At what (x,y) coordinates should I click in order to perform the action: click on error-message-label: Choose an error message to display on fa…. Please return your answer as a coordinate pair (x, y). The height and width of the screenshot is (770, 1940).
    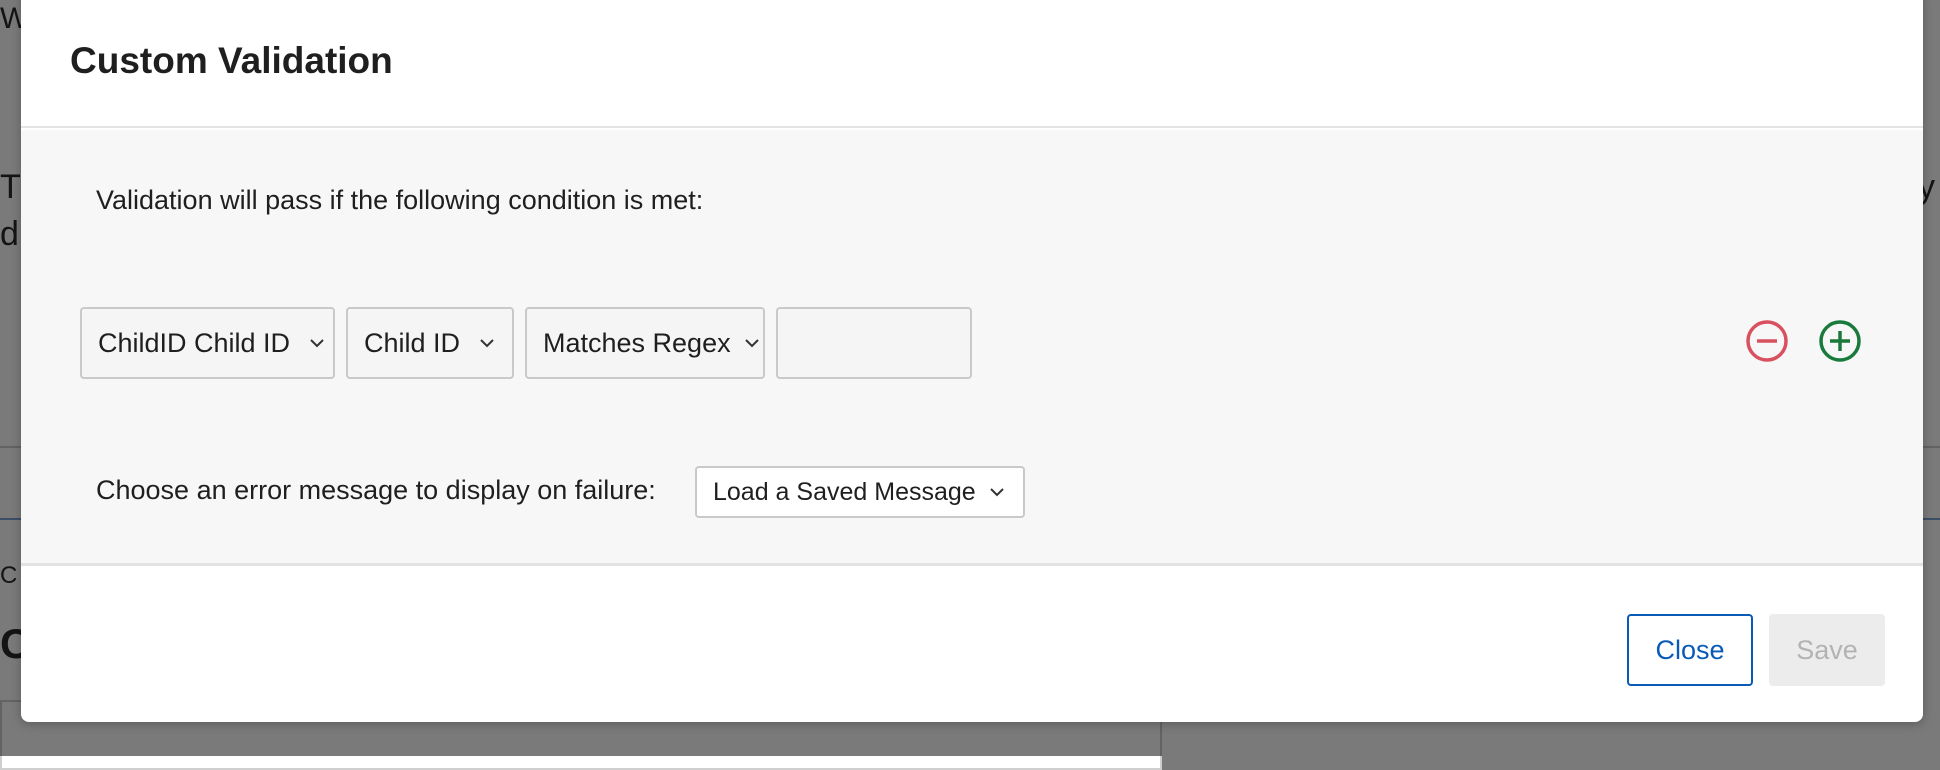
    Looking at the image, I should click on (376, 490).